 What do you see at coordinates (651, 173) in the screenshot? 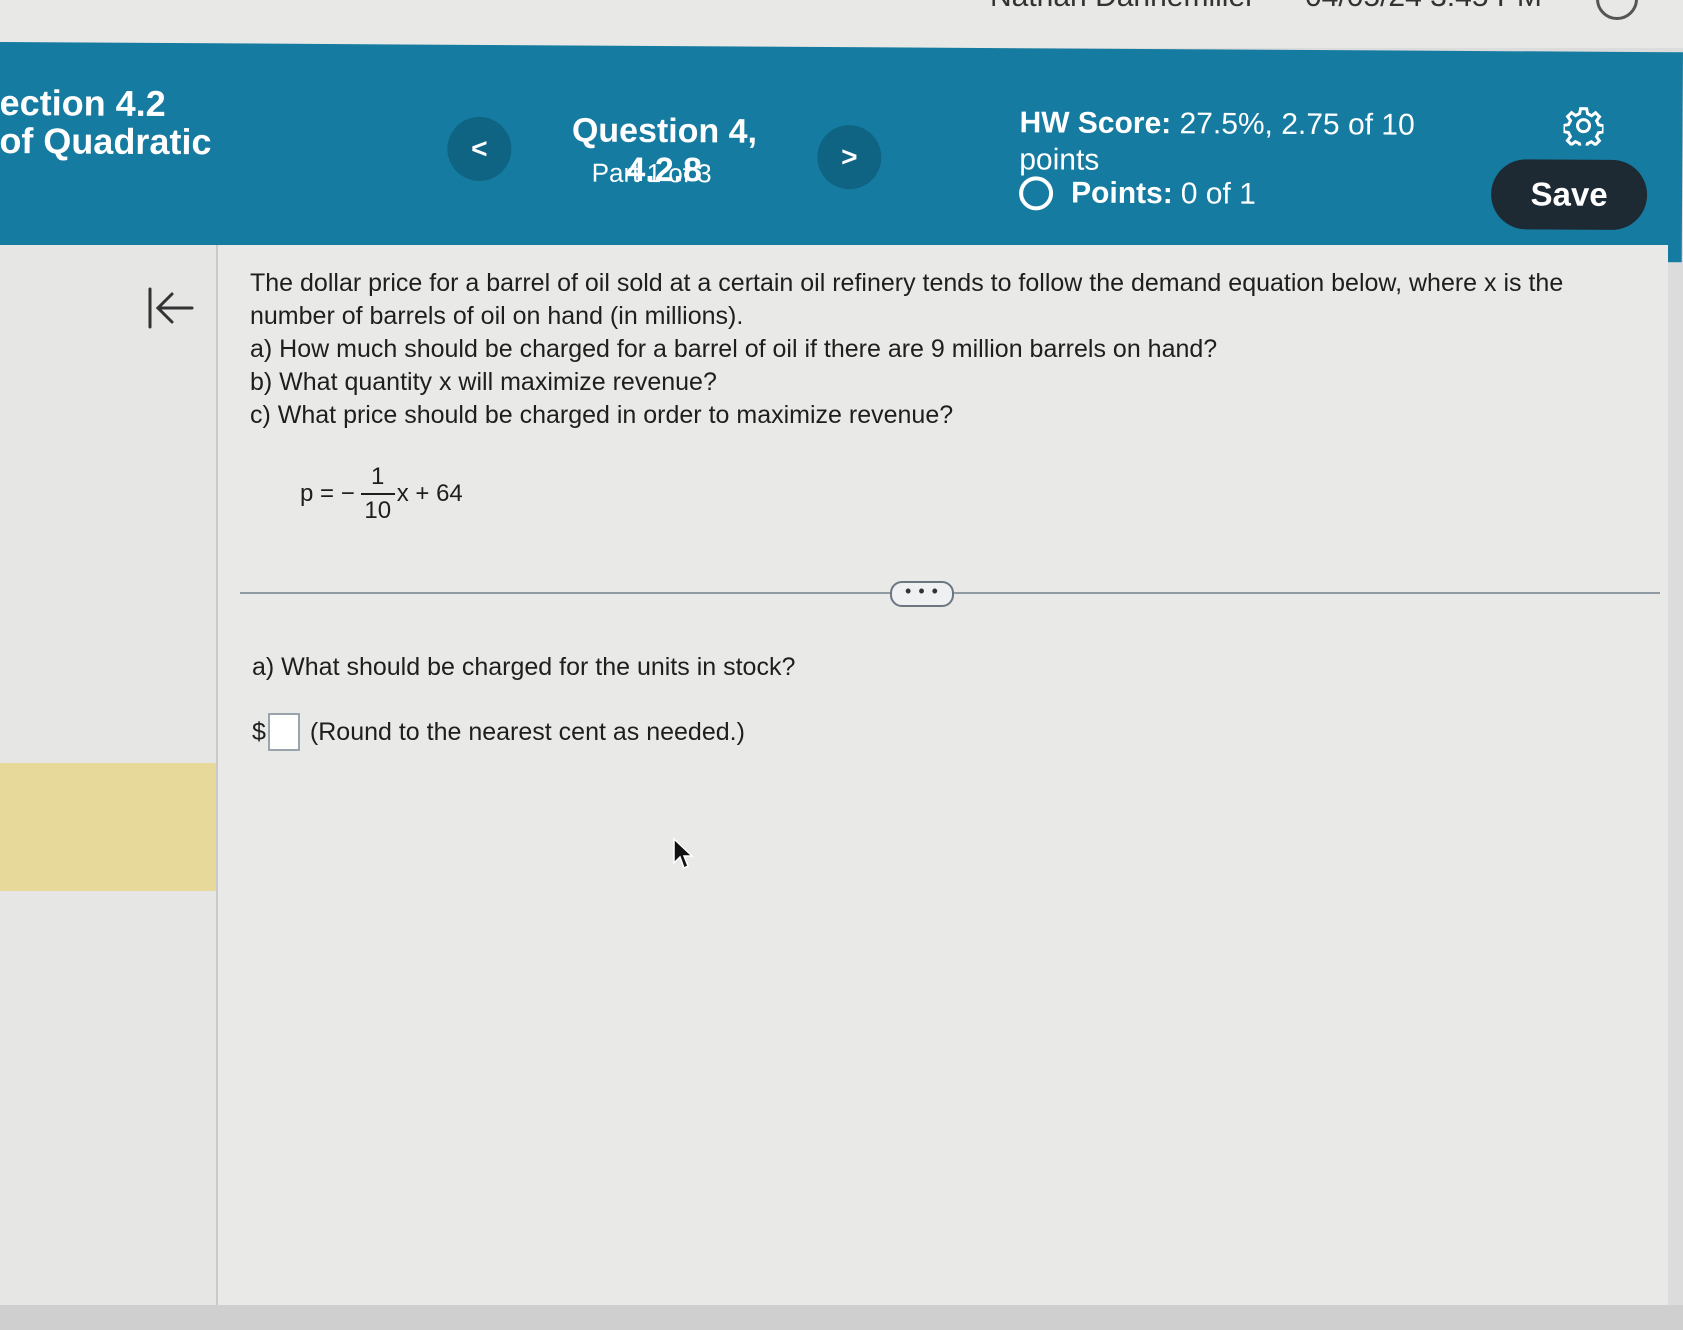
I see `question-part: Part 1 of 3` at bounding box center [651, 173].